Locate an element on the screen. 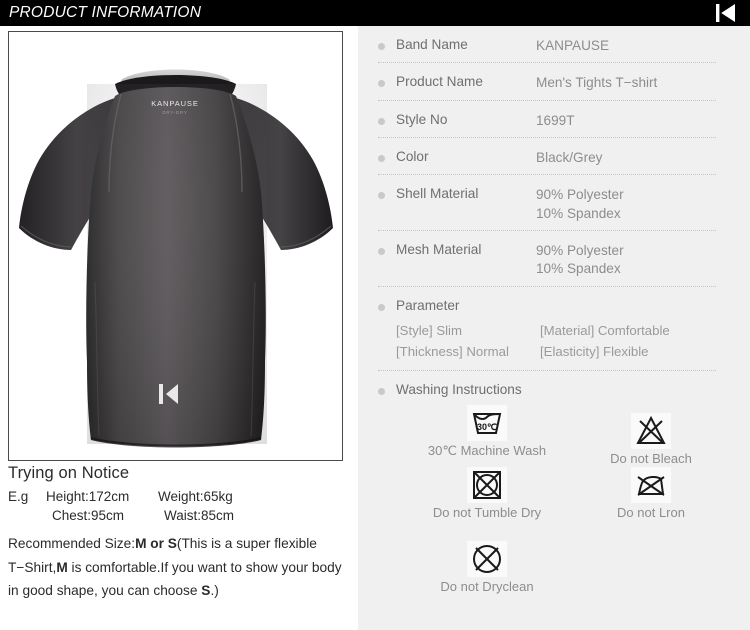 Image resolution: width=750 pixels, height=630 pixels. spec-row-band-name: Band Name KANPAUSE is located at coordinates (547, 45).